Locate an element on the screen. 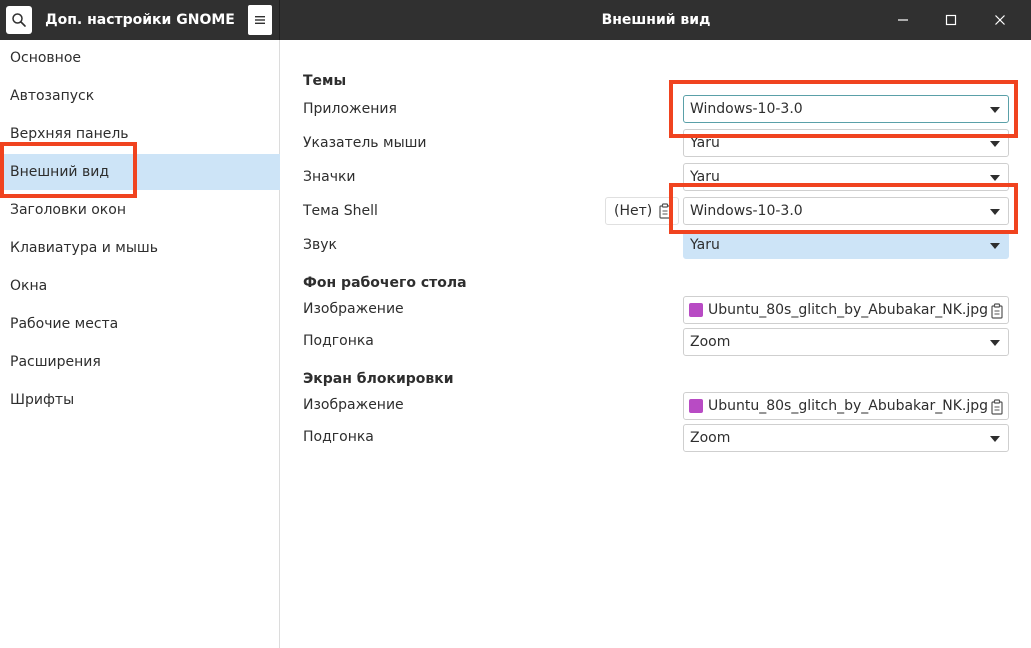  lock-screen-image-chooser: Ubuntu_80s_glitch_by_Abubakar_NK.jpg is located at coordinates (846, 406).